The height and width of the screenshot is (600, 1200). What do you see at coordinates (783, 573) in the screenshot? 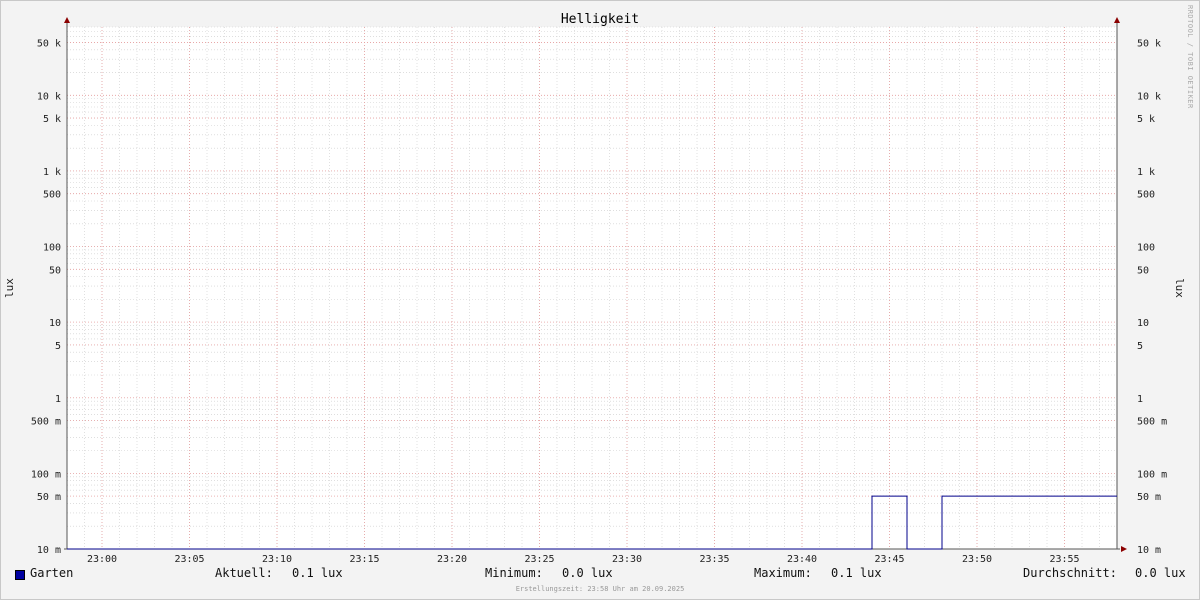
I see `legend-max-label: Maximum:` at bounding box center [783, 573].